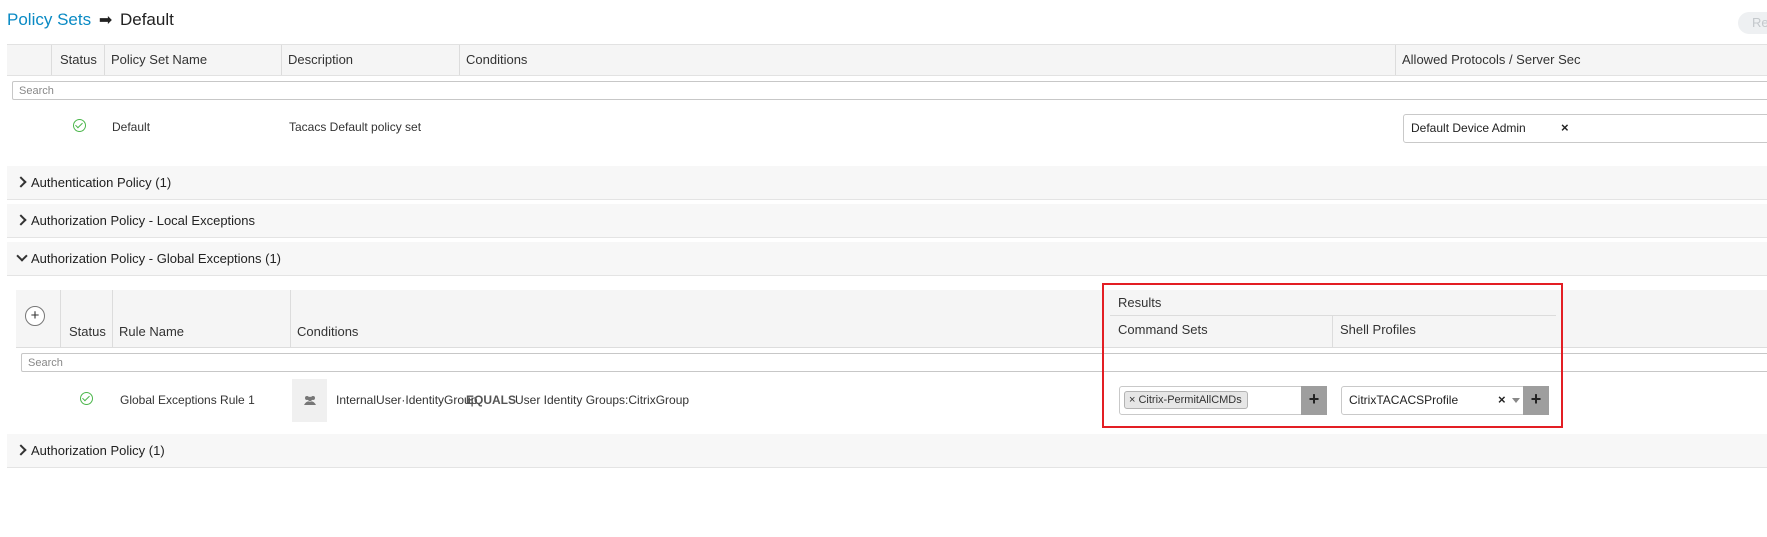 The width and height of the screenshot is (1767, 537). What do you see at coordinates (1585, 128) in the screenshot?
I see `allowed-protocols-select: Default Device Admin ×` at bounding box center [1585, 128].